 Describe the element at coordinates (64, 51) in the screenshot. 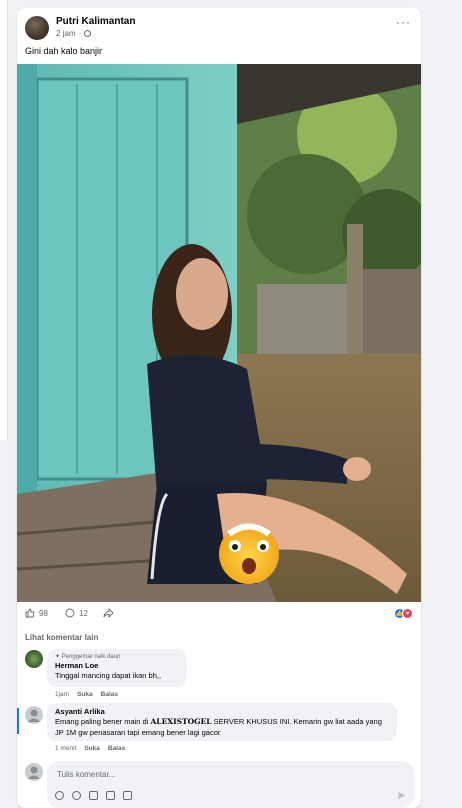

I see `post-caption: Gini dah kalo banjir` at that location.